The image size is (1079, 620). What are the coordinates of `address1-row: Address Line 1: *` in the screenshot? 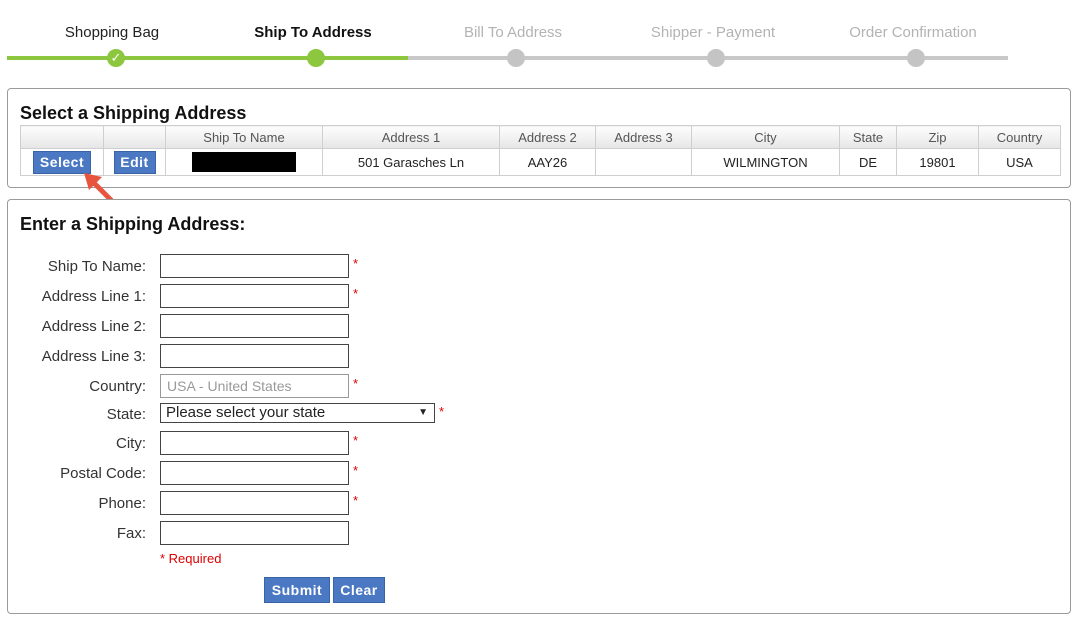 It's located at (258, 296).